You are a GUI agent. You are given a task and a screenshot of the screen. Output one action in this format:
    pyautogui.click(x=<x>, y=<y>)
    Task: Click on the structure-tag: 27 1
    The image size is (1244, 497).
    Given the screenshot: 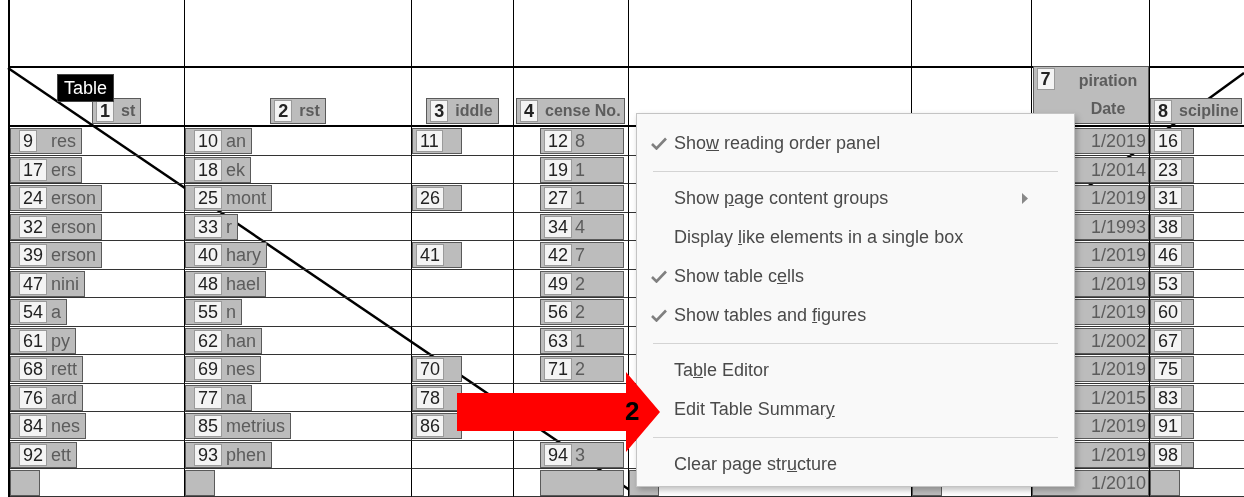 What is the action you would take?
    pyautogui.click(x=582, y=198)
    